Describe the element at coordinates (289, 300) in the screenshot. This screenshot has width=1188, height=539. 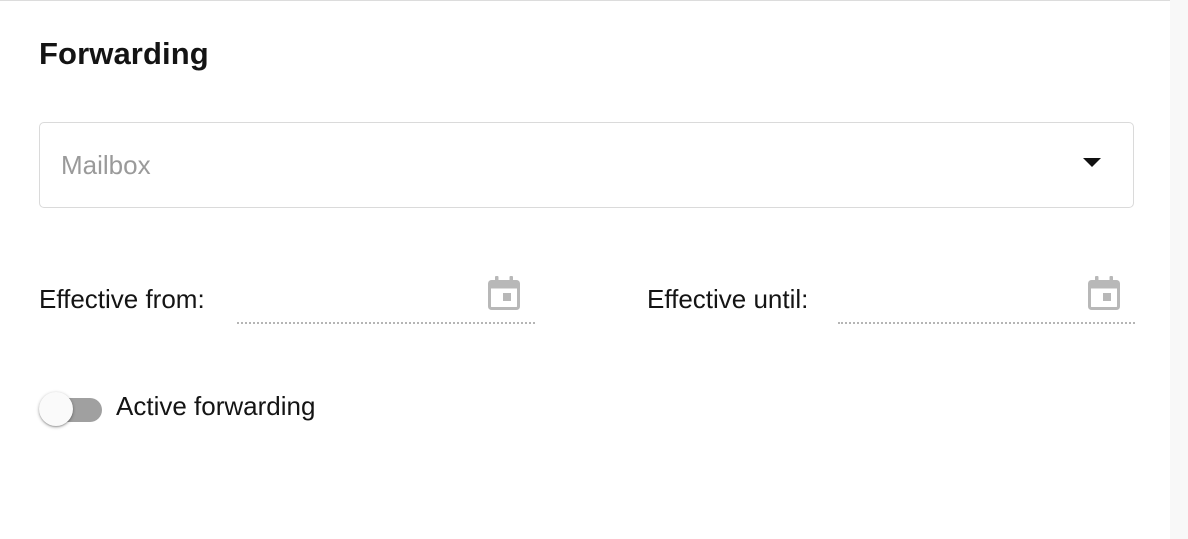
I see `effective-from-field: Effective from:` at that location.